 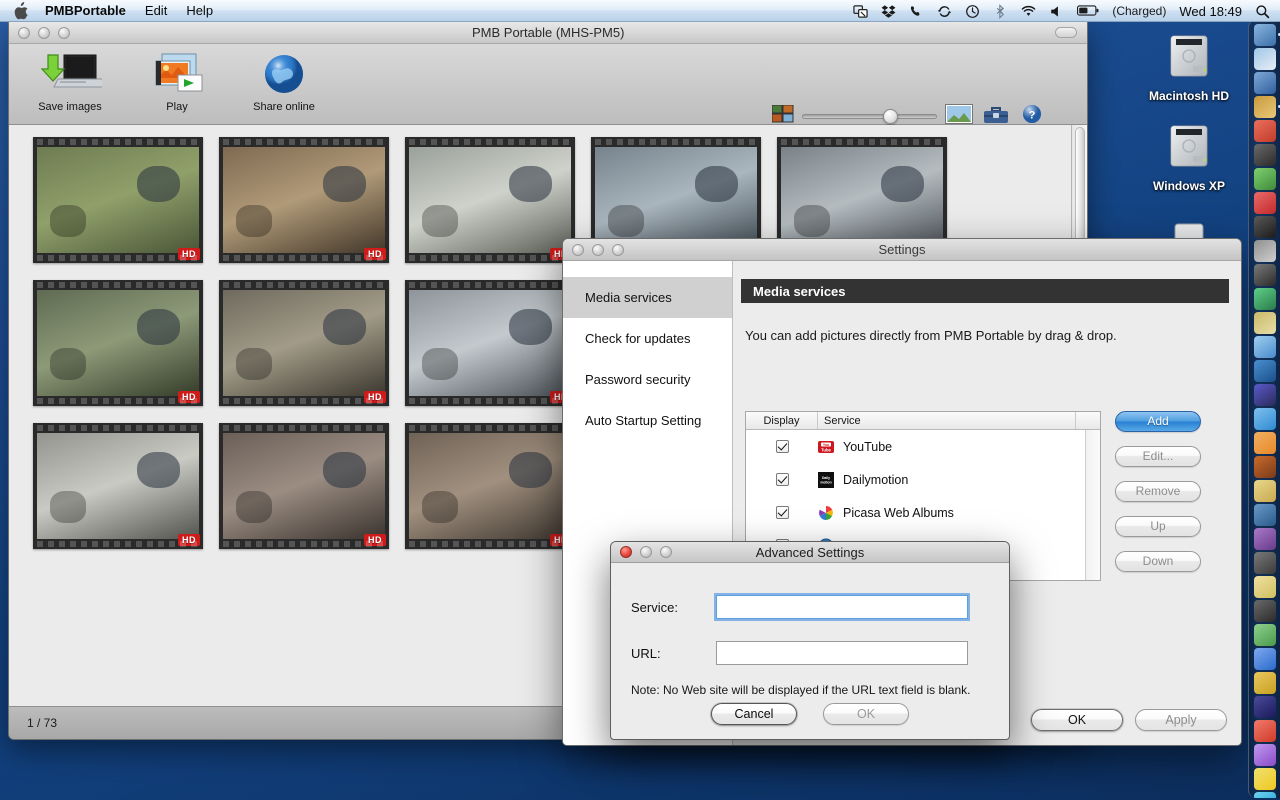 What do you see at coordinates (1077, 720) in the screenshot?
I see `settings-ok-button: OK` at bounding box center [1077, 720].